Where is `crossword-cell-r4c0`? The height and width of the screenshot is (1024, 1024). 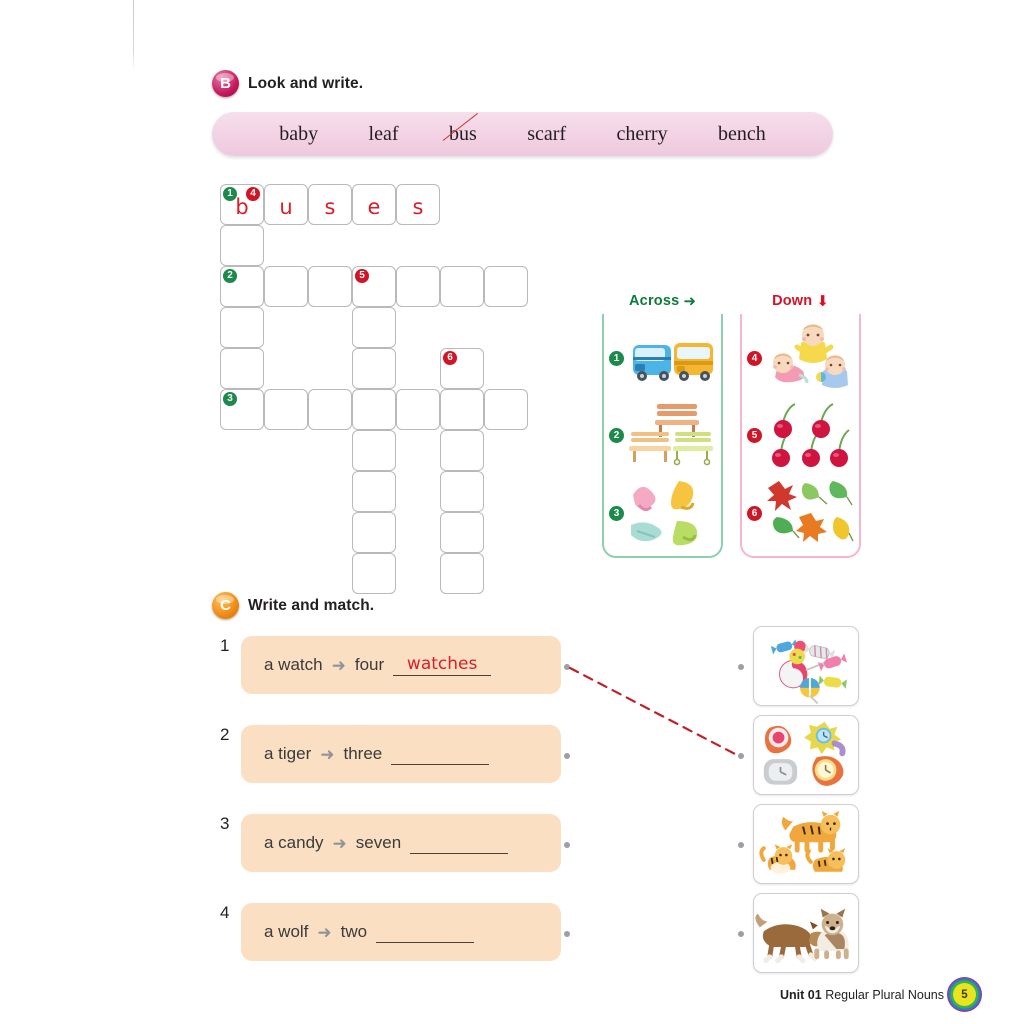 crossword-cell-r4c0 is located at coordinates (242, 368).